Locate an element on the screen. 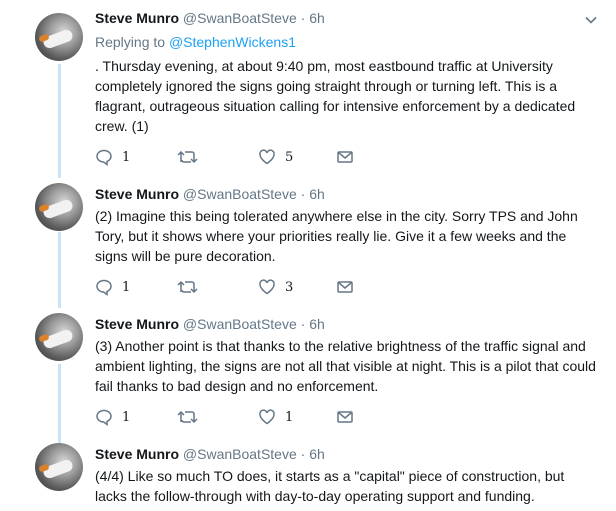 Image resolution: width=616 pixels, height=511 pixels. tweet-actions: 1 1 is located at coordinates (245, 417).